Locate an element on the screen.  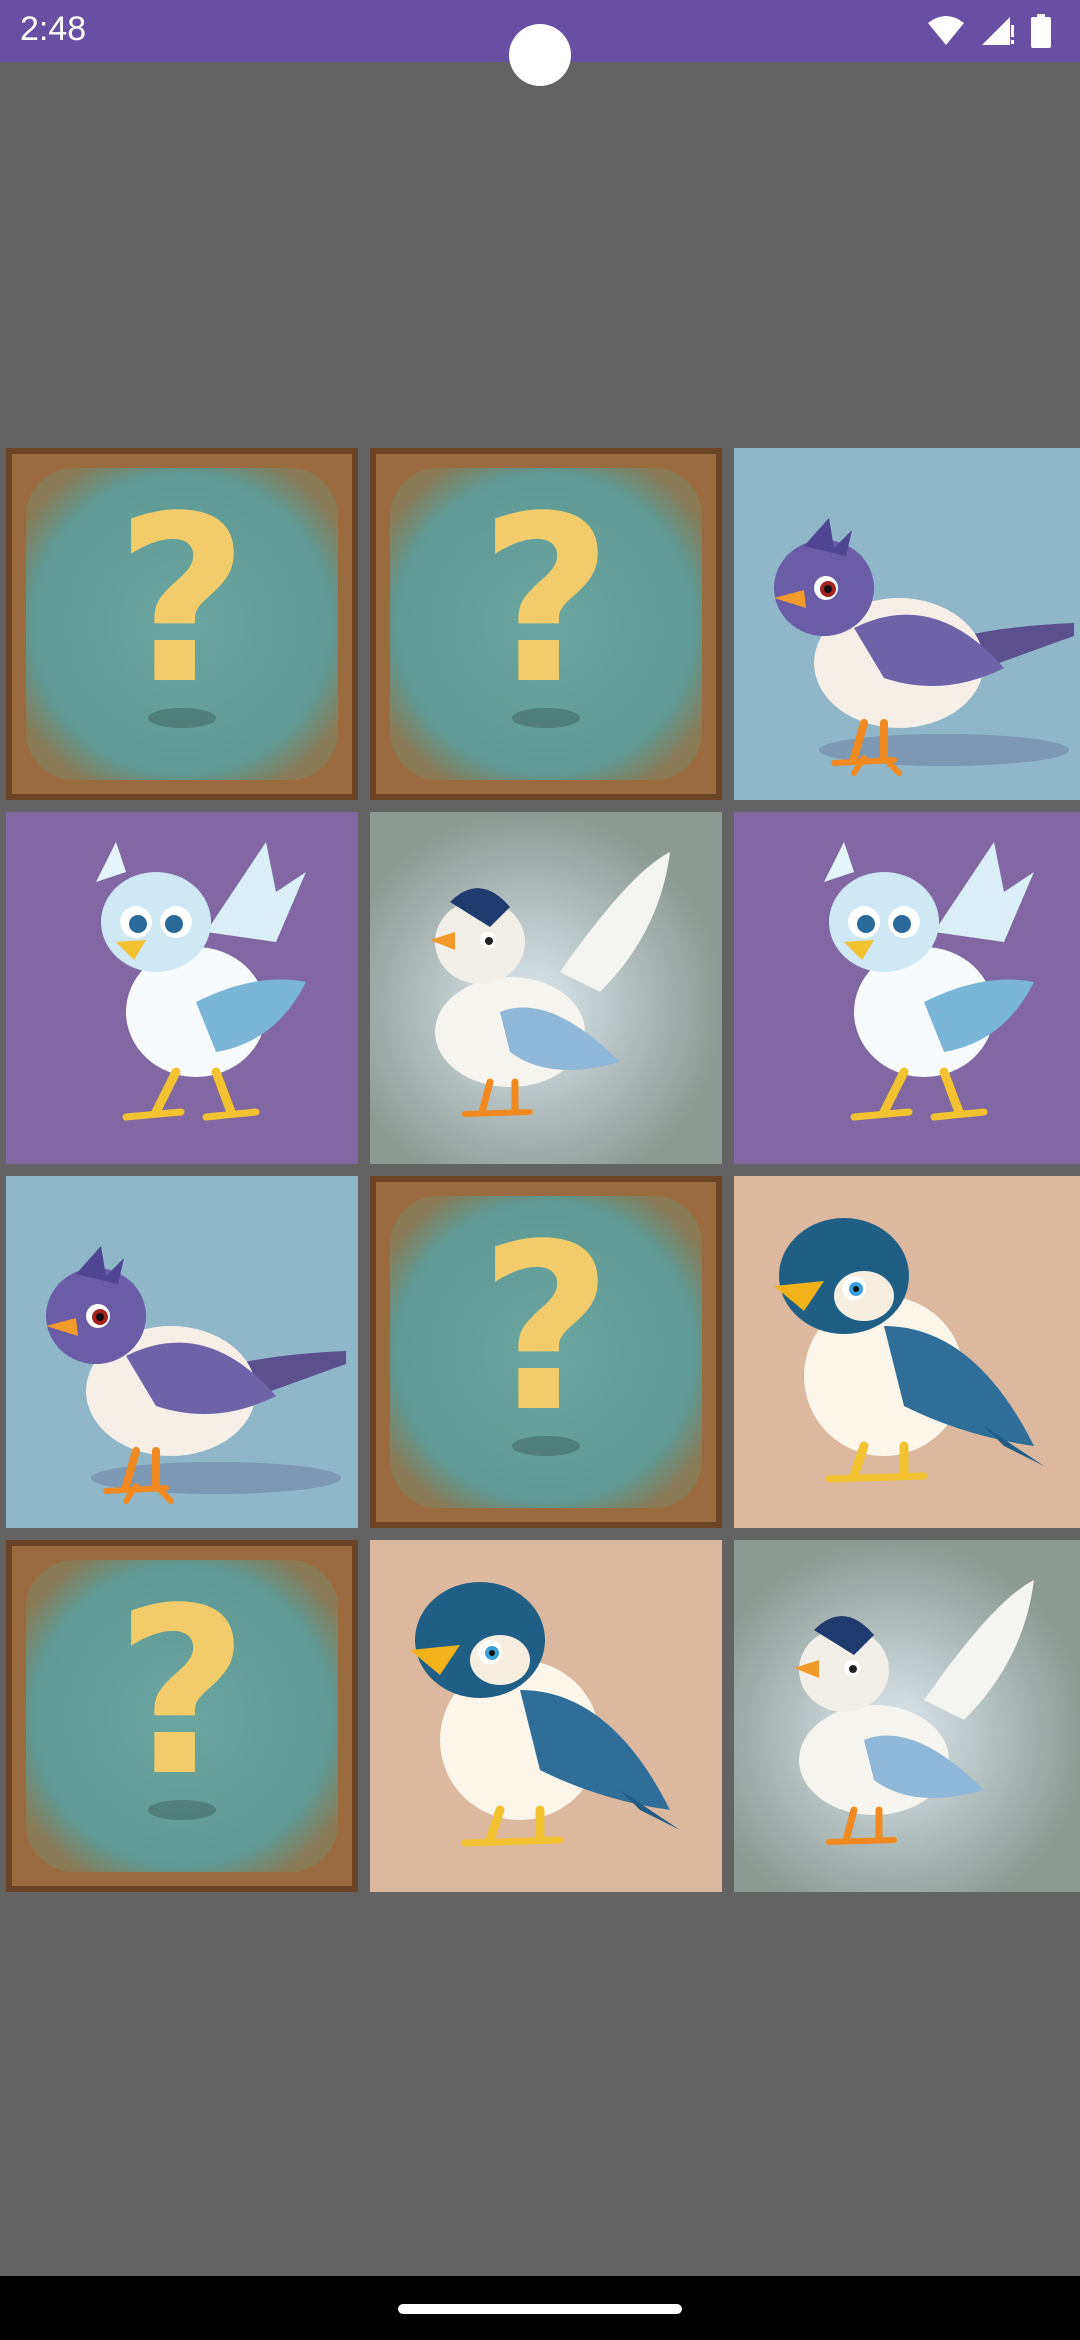
status-bar: 2:48 is located at coordinates (540, 43).